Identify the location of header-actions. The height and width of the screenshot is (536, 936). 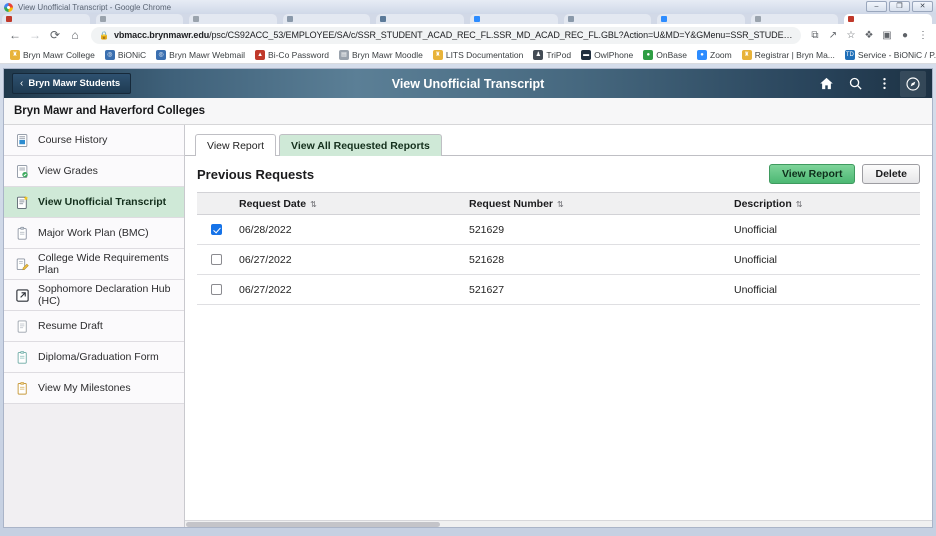
(872, 83).